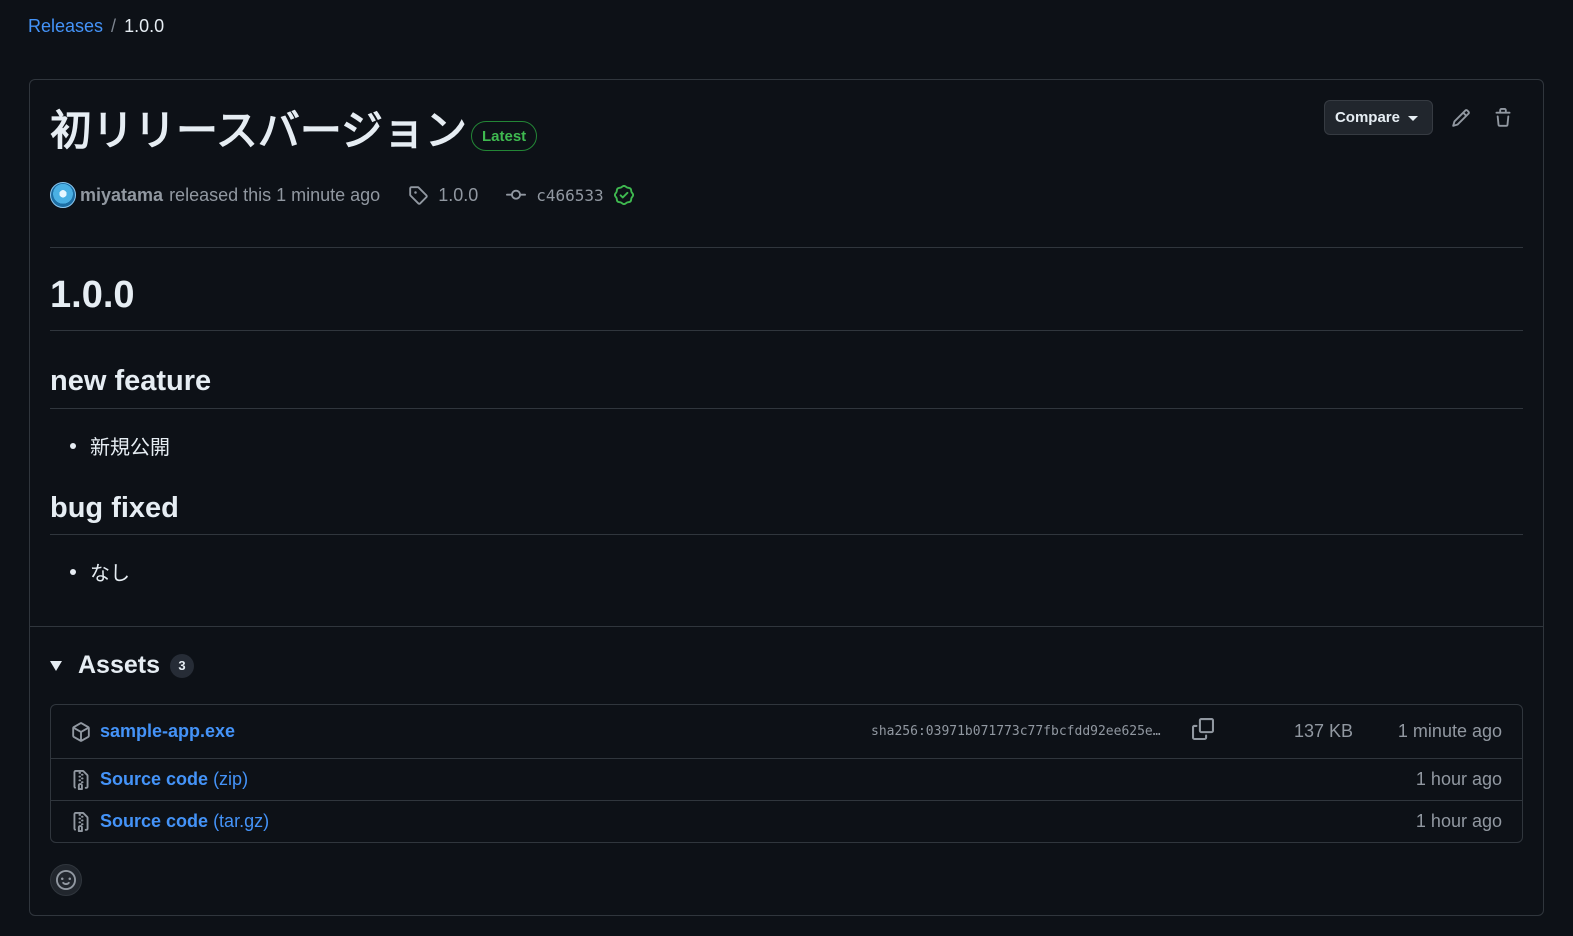  Describe the element at coordinates (130, 447) in the screenshot. I see `list-item-text: 新規公開` at that location.